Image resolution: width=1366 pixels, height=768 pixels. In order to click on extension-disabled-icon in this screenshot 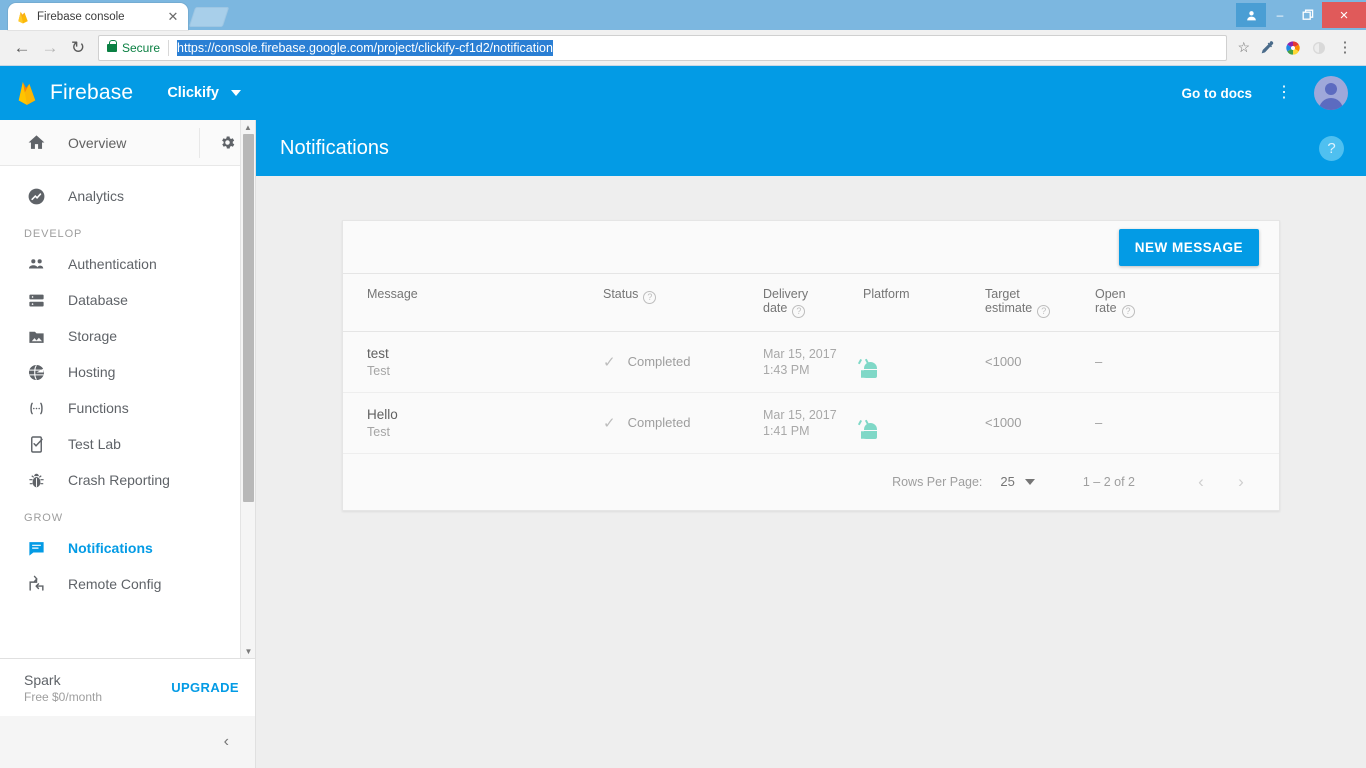, I will do `click(1319, 48)`.